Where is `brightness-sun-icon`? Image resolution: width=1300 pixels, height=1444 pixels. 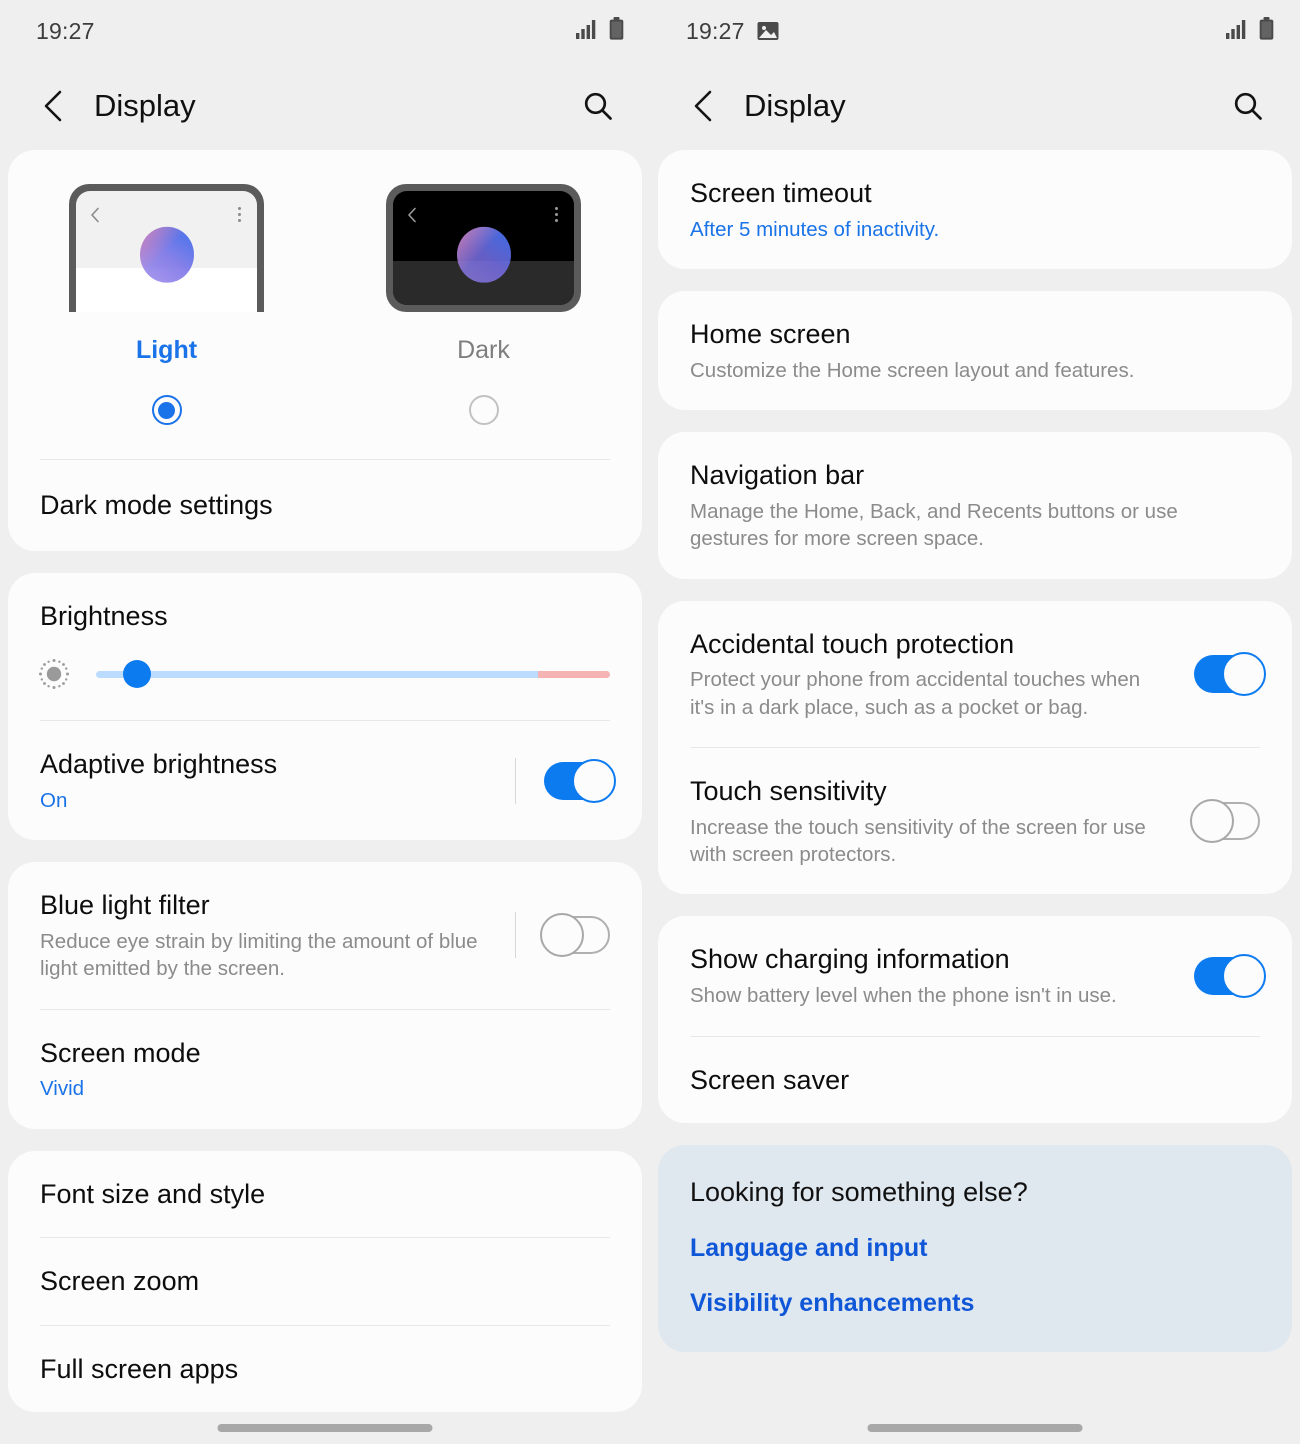 brightness-sun-icon is located at coordinates (54, 674).